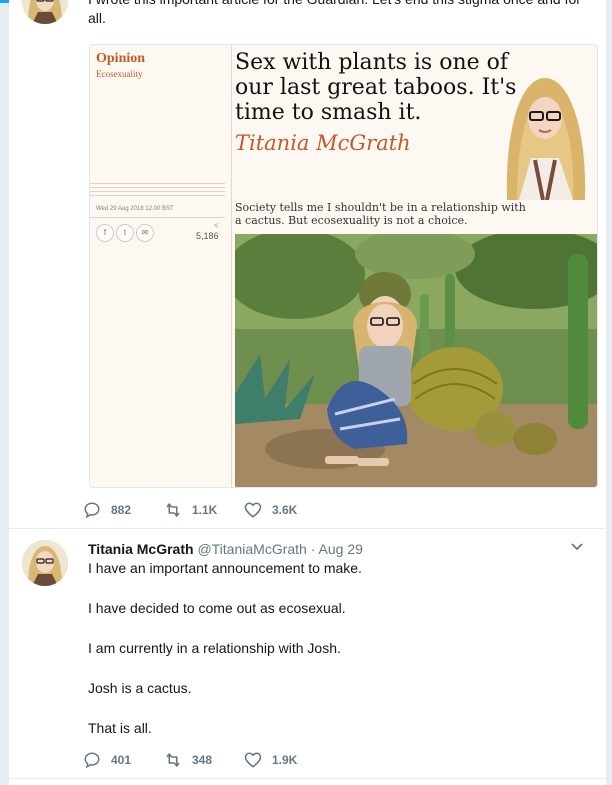 The height and width of the screenshot is (785, 612). Describe the element at coordinates (207, 236) in the screenshot. I see `share-count: 5,186` at that location.